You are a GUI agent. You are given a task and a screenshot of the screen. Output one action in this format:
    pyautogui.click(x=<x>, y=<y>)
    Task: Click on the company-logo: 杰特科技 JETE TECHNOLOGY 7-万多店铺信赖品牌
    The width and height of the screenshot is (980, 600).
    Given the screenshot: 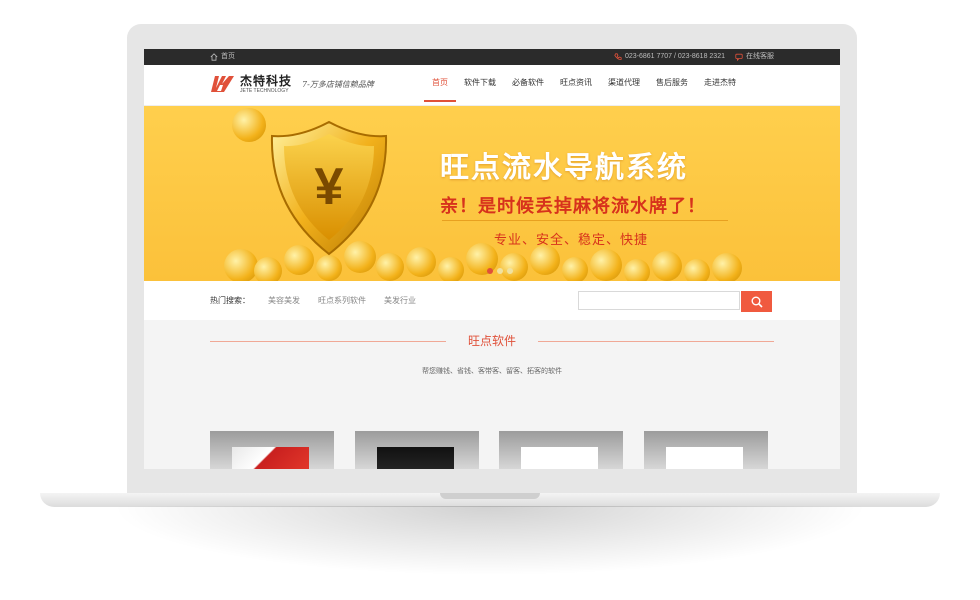 What is the action you would take?
    pyautogui.click(x=292, y=84)
    